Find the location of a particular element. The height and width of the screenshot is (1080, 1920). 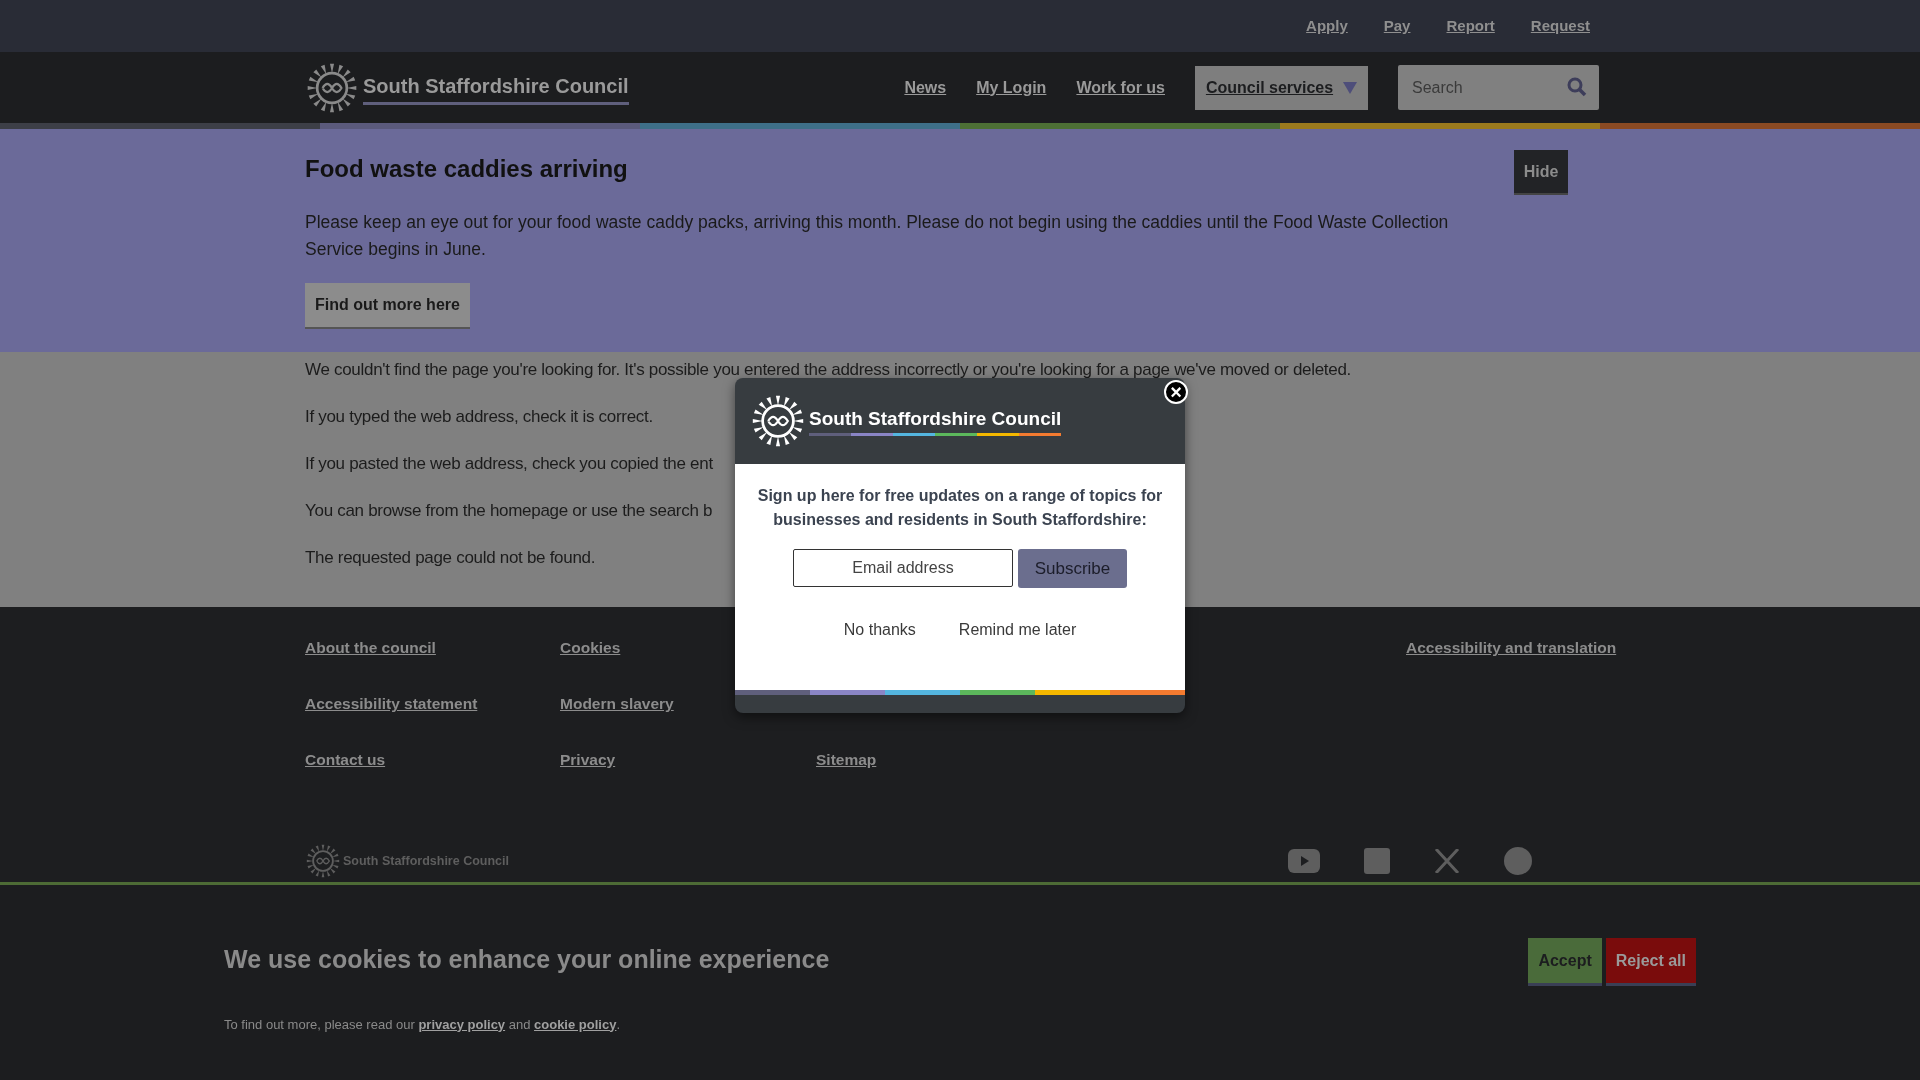

footer-logo-text: South Staffordshire Council is located at coordinates (426, 861).